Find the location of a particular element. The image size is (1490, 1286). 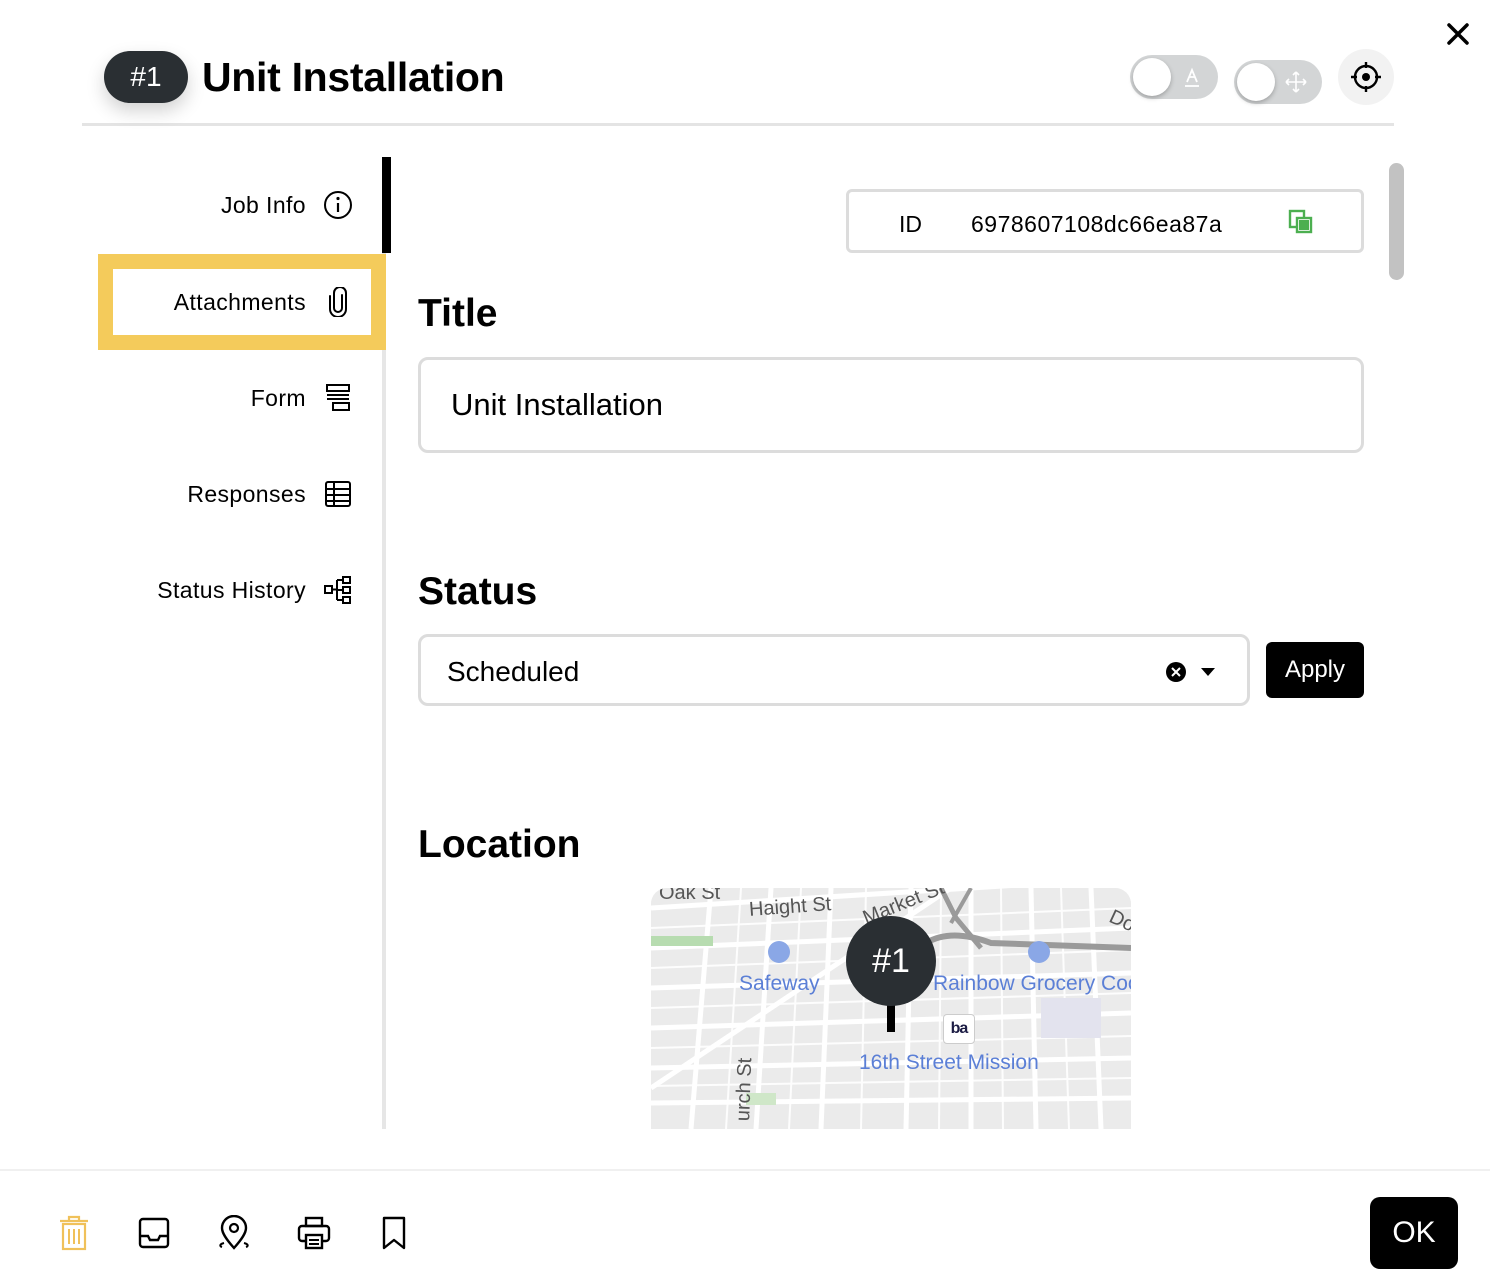

close-icon is located at coordinates (1458, 34).